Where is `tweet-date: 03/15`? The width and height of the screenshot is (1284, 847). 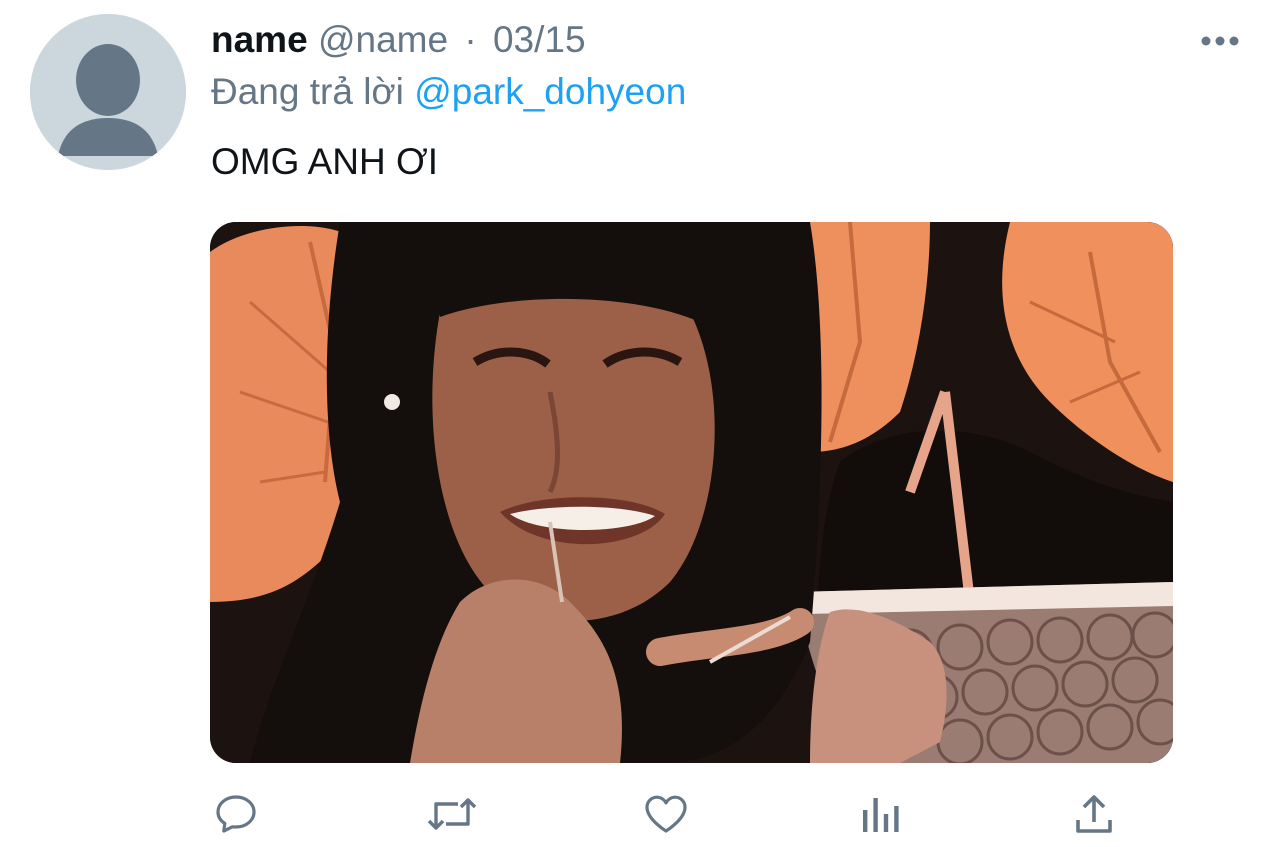 tweet-date: 03/15 is located at coordinates (539, 39).